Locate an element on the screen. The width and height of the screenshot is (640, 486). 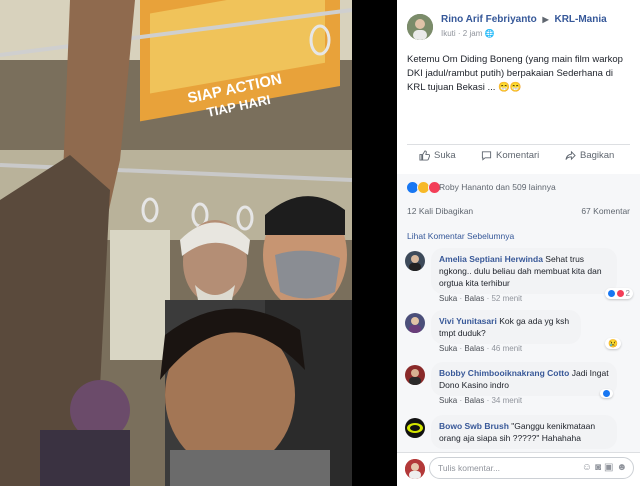
like-label: Suka is located at coordinates (445, 155).